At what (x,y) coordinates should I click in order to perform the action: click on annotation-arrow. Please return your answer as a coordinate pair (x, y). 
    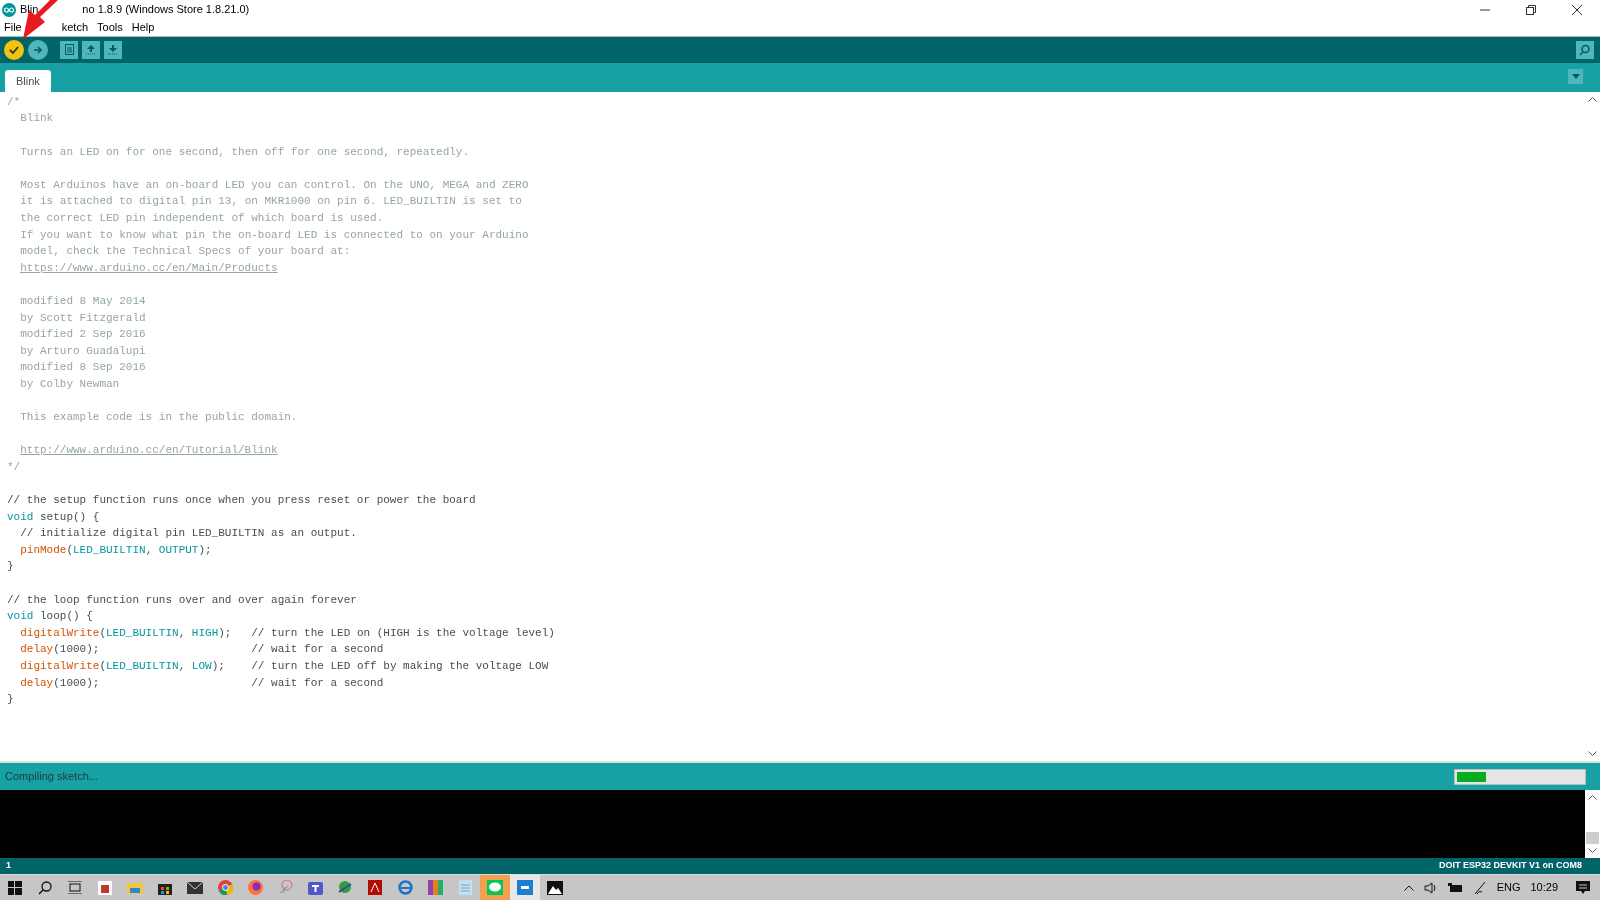
    Looking at the image, I should click on (40, 20).